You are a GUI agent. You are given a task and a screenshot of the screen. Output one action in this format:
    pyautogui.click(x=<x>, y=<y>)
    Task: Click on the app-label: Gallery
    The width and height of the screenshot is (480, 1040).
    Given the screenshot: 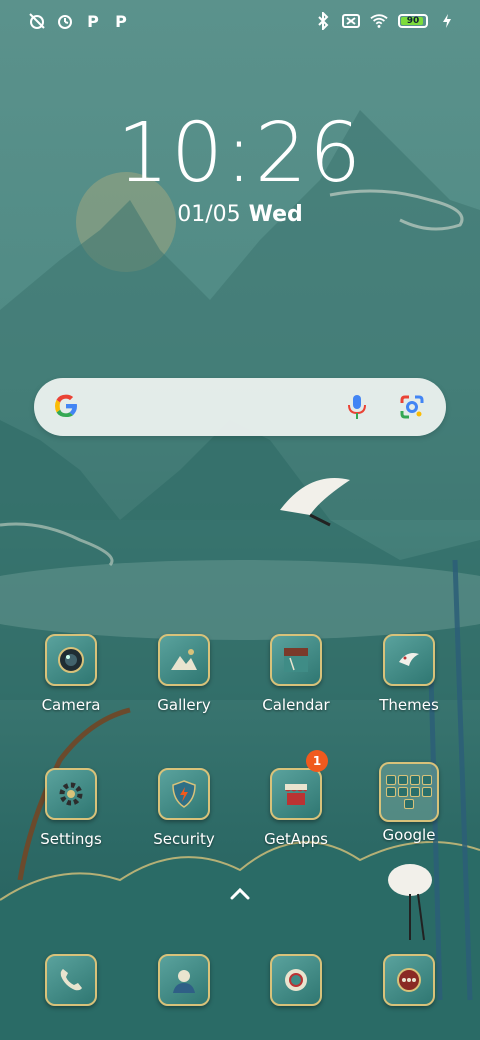 What is the action you would take?
    pyautogui.click(x=184, y=705)
    